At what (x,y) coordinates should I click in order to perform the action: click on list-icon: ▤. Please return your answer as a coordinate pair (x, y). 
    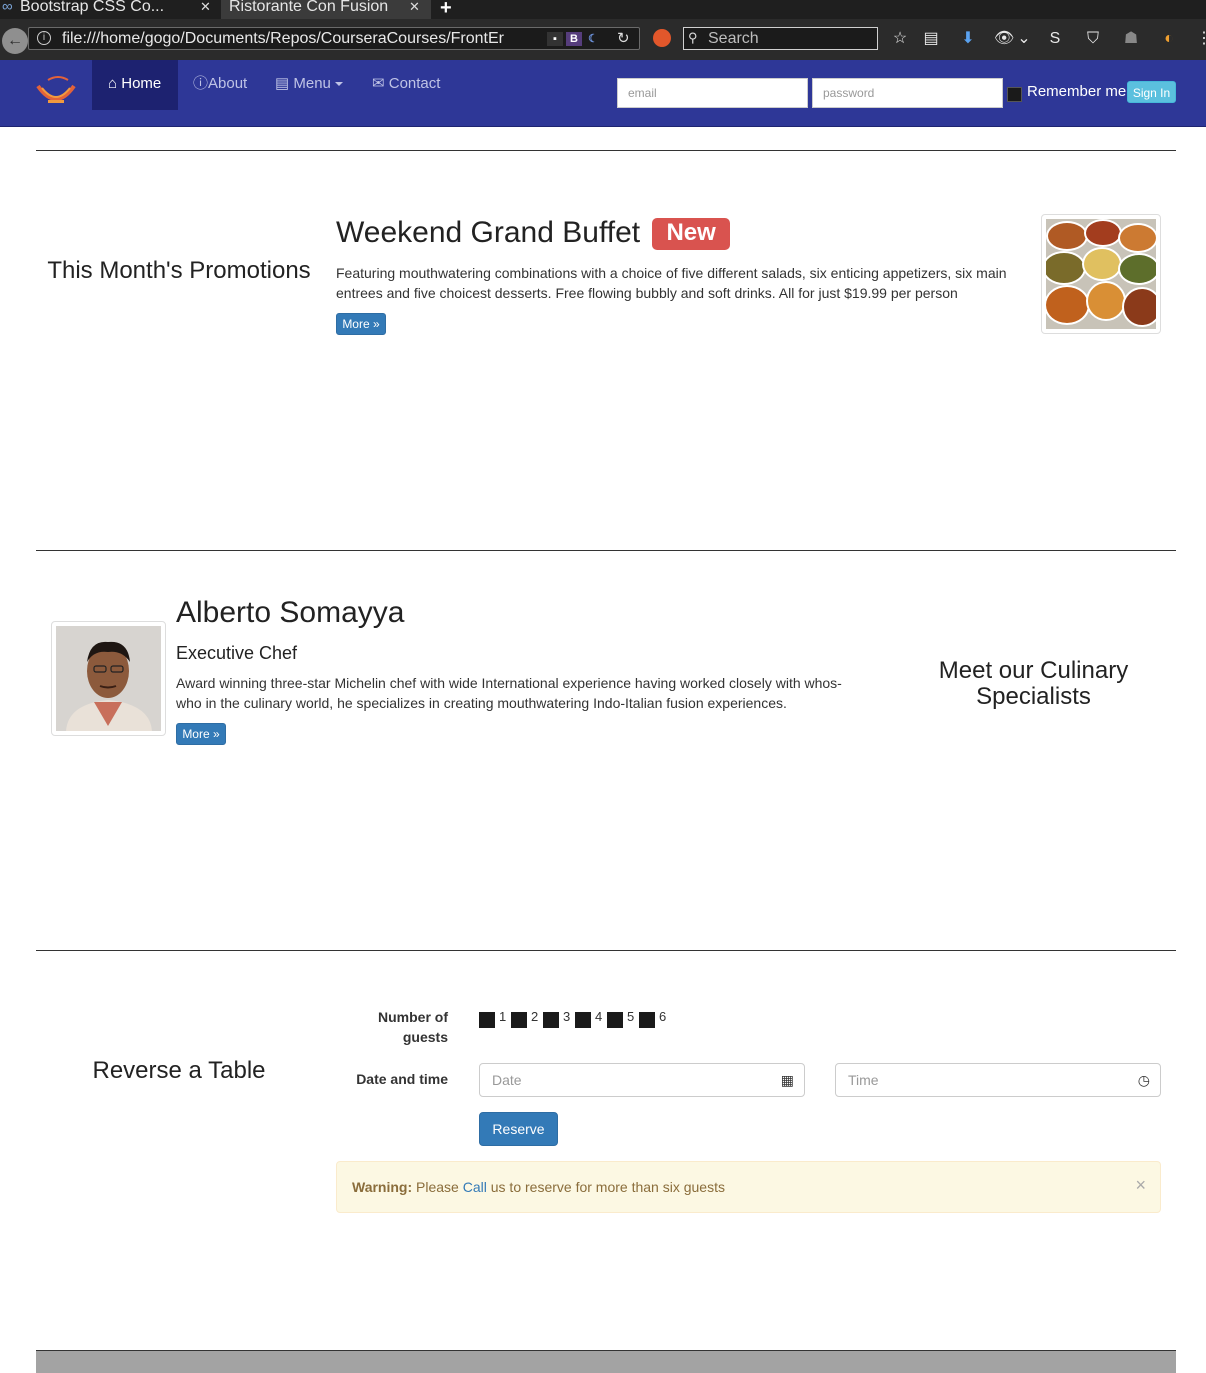
    Looking at the image, I should click on (282, 83).